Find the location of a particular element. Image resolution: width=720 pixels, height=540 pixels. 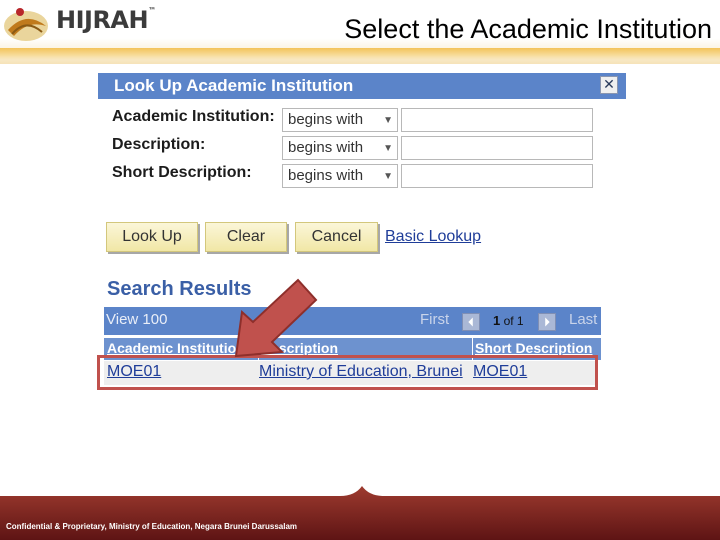

row-highlight-box is located at coordinates (347, 372).